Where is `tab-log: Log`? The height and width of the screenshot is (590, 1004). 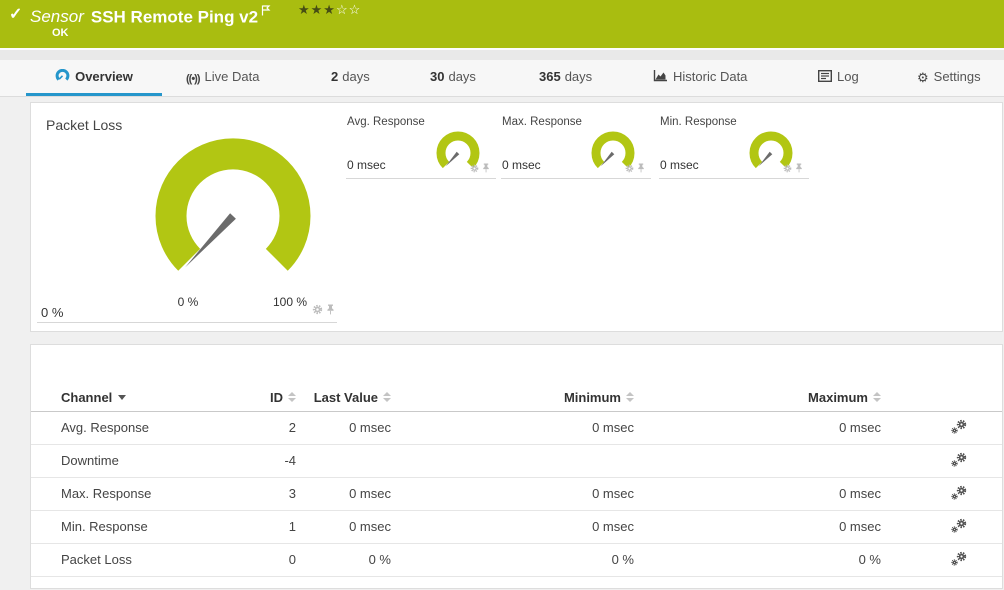 tab-log: Log is located at coordinates (838, 78).